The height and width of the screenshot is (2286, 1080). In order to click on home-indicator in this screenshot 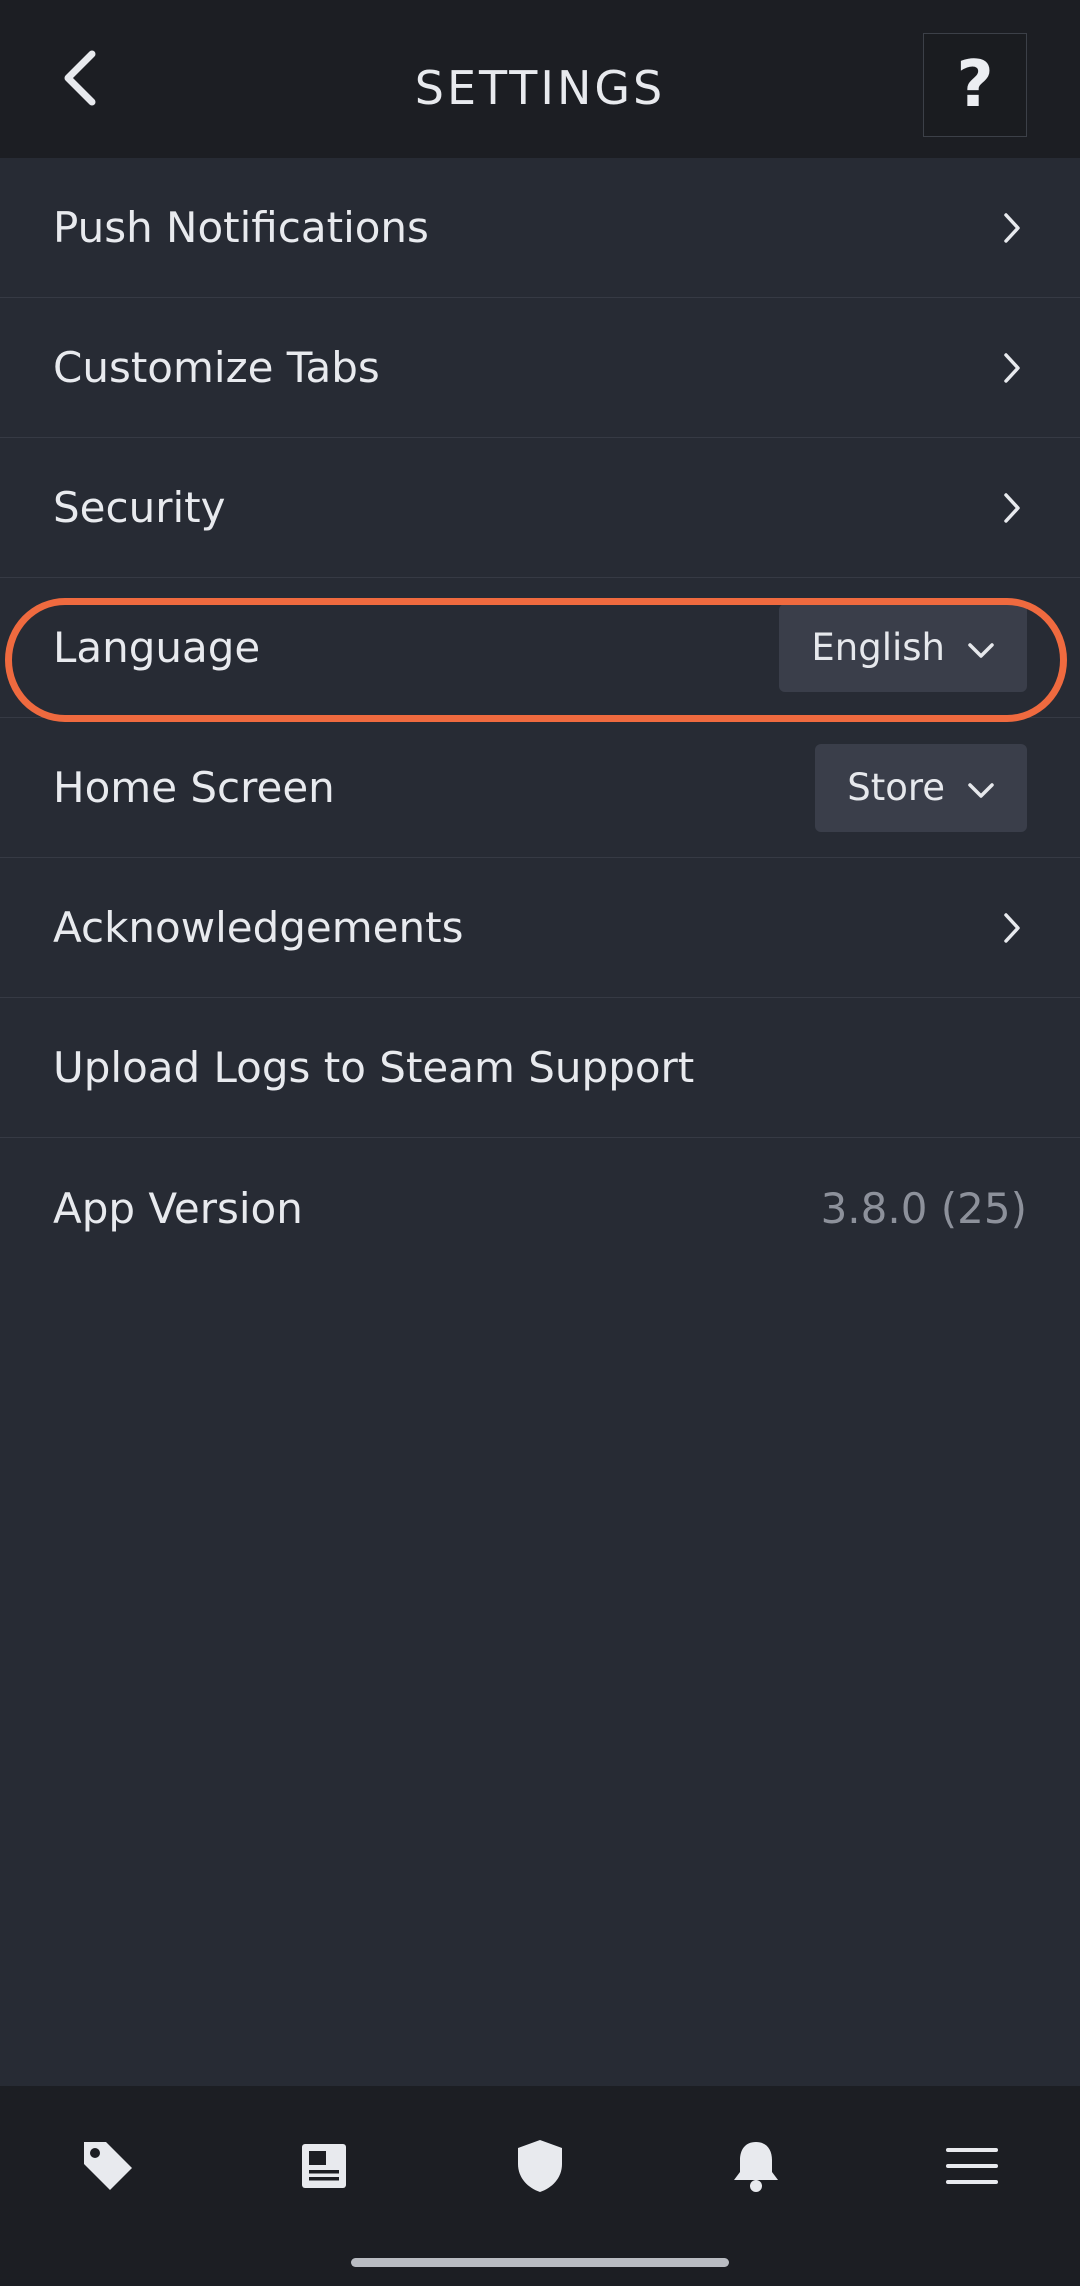, I will do `click(540, 2262)`.